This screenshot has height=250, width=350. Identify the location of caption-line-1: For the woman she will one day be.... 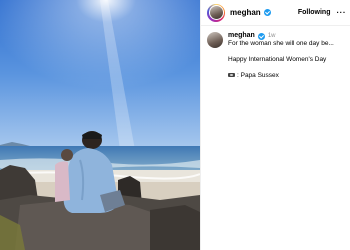
(281, 43).